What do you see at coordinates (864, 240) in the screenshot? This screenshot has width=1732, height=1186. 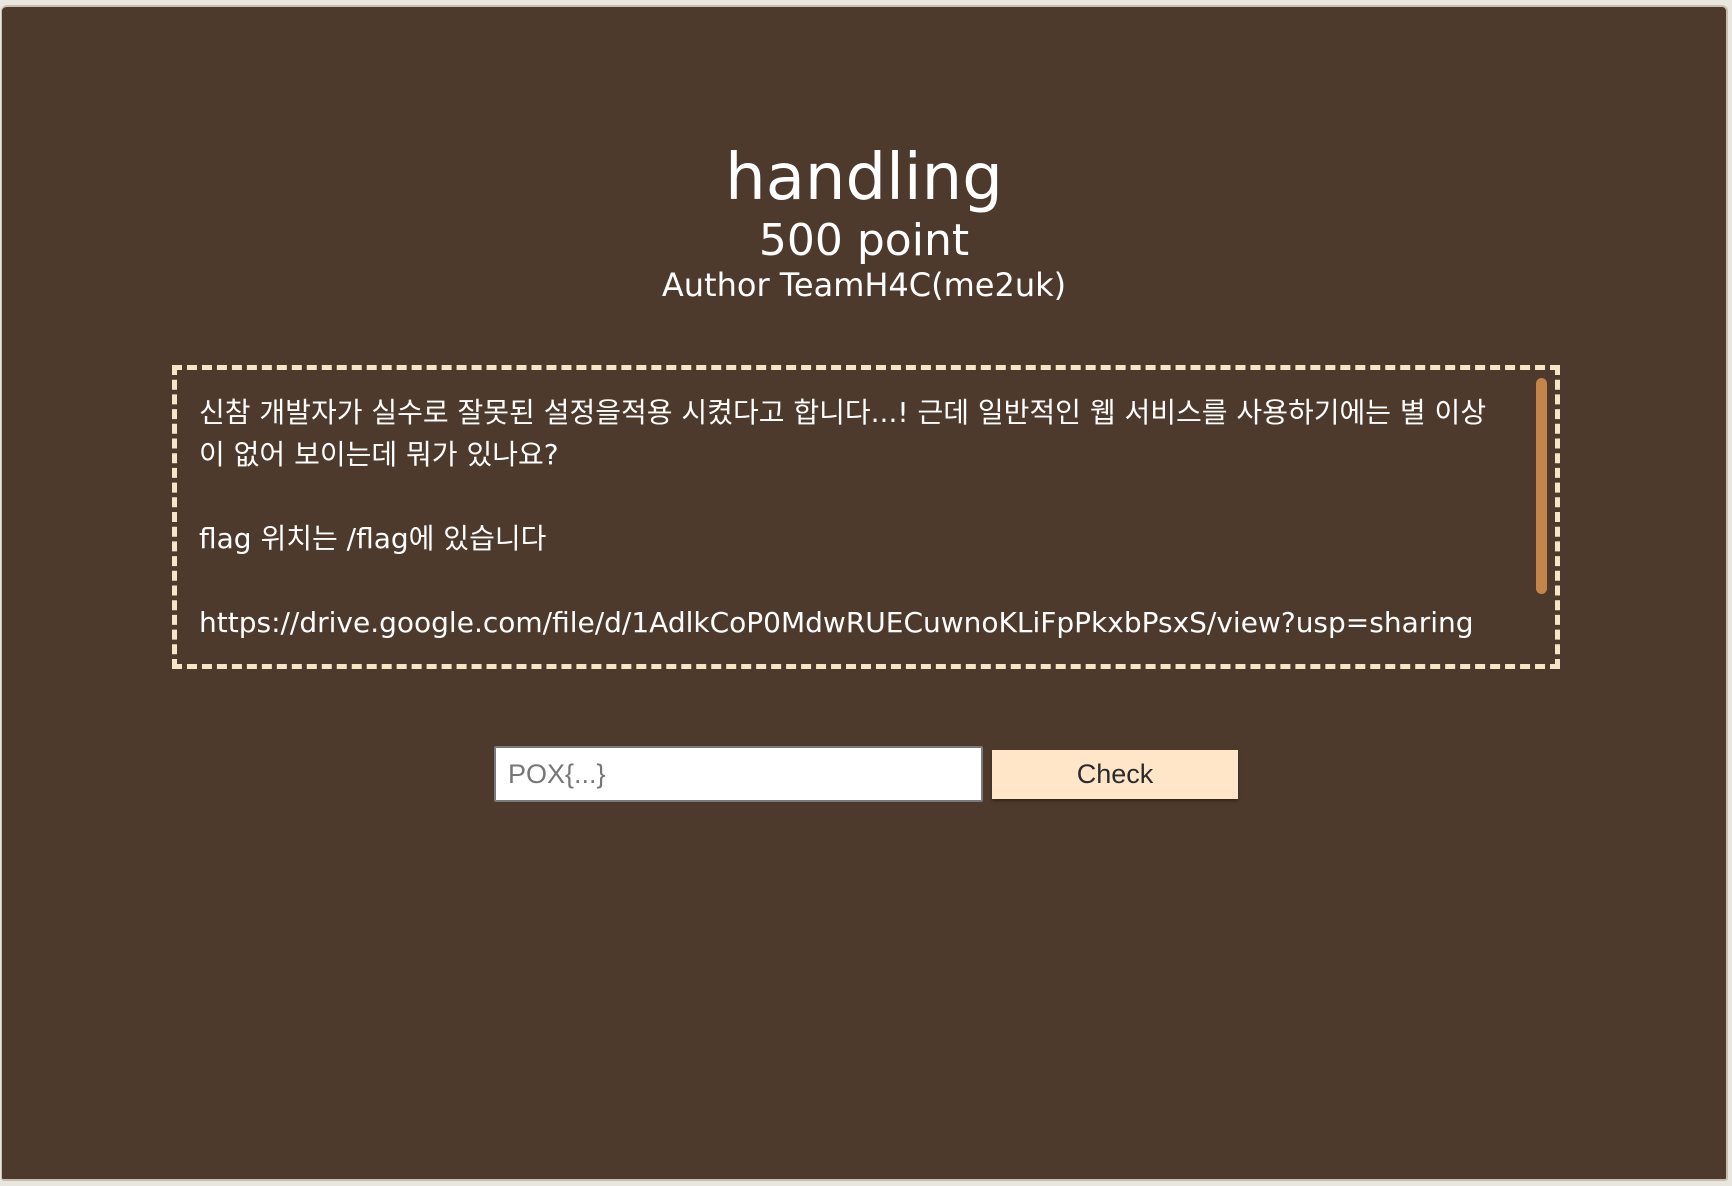 I see `challenge-points: 500 point` at bounding box center [864, 240].